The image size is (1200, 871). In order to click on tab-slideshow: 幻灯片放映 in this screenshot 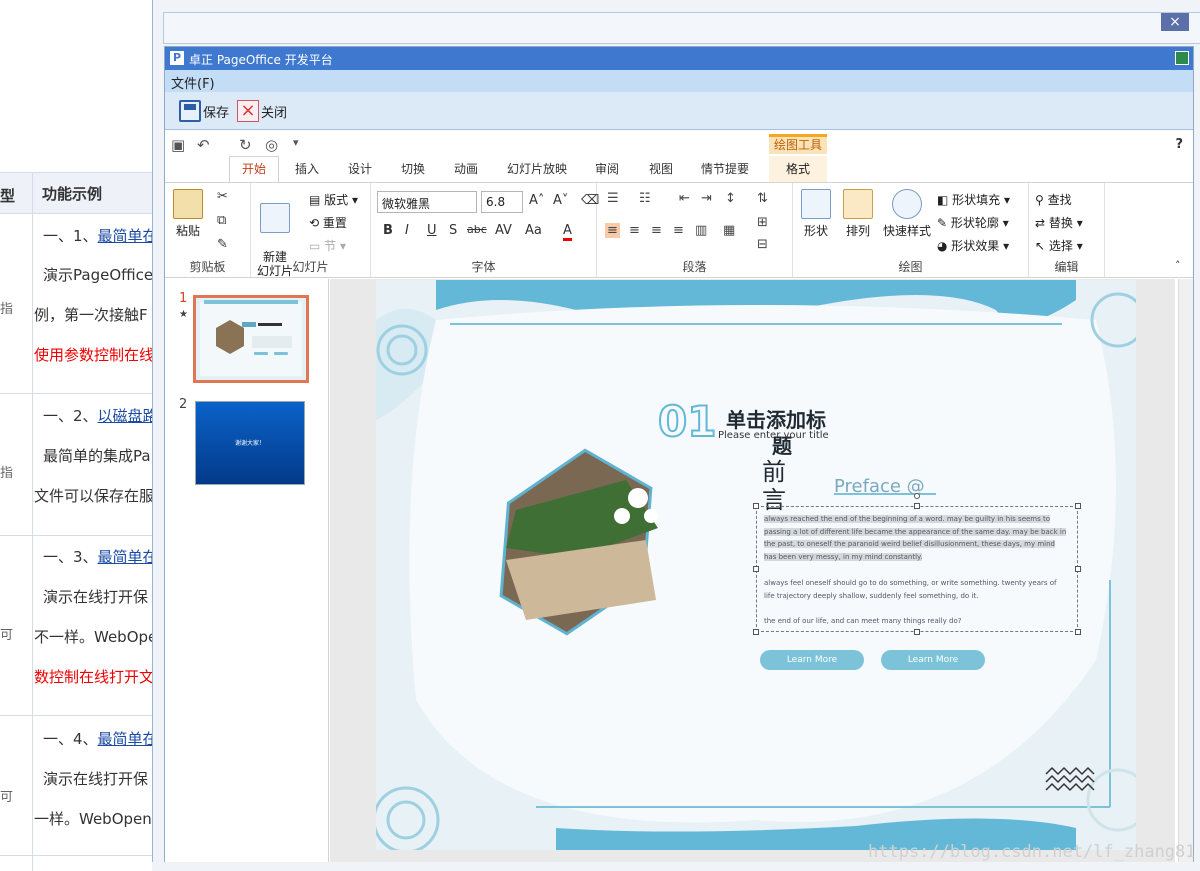, I will do `click(537, 168)`.